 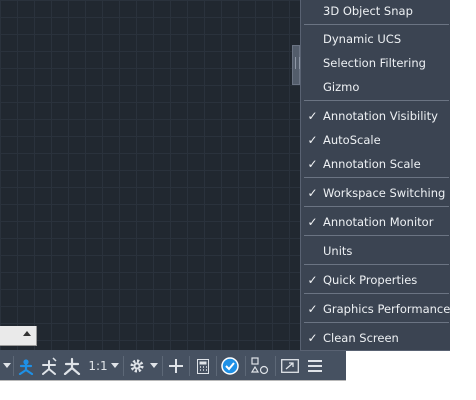 I want to click on menu-item-dynamic-ucs: Dynamic UCS, so click(x=376, y=39).